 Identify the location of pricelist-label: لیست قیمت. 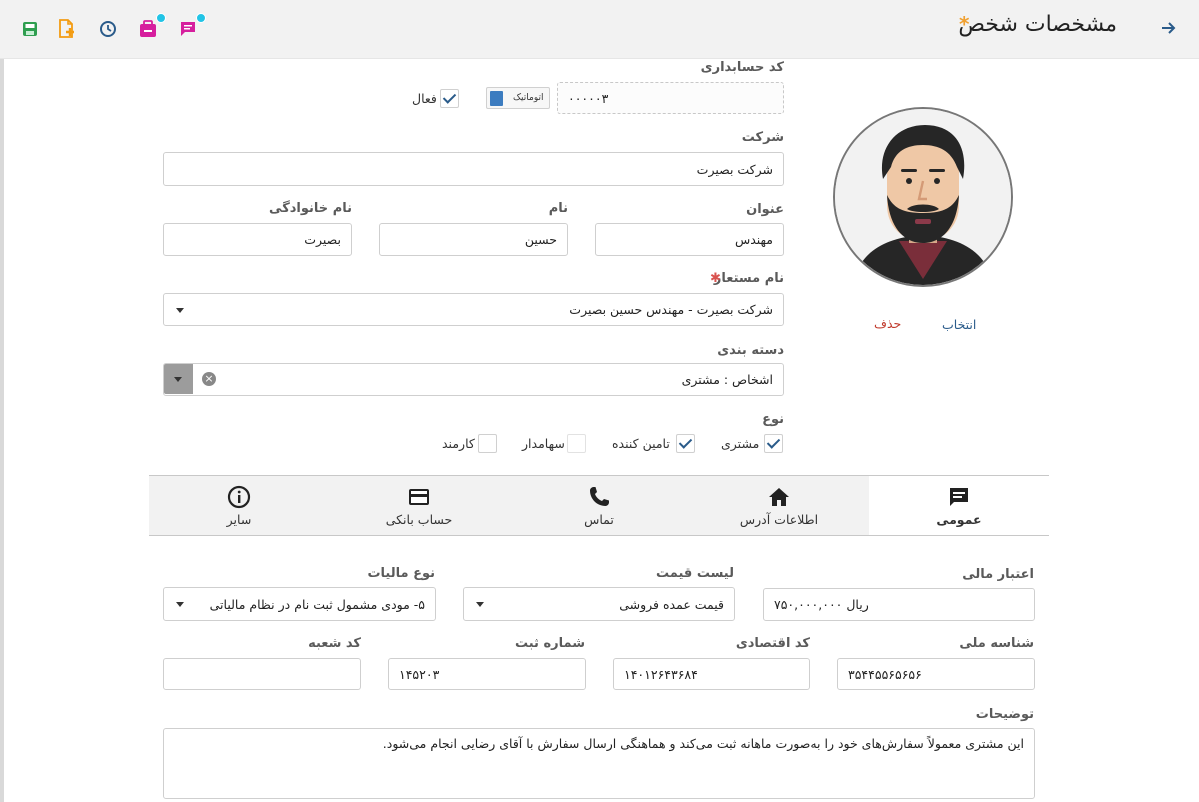
(695, 573).